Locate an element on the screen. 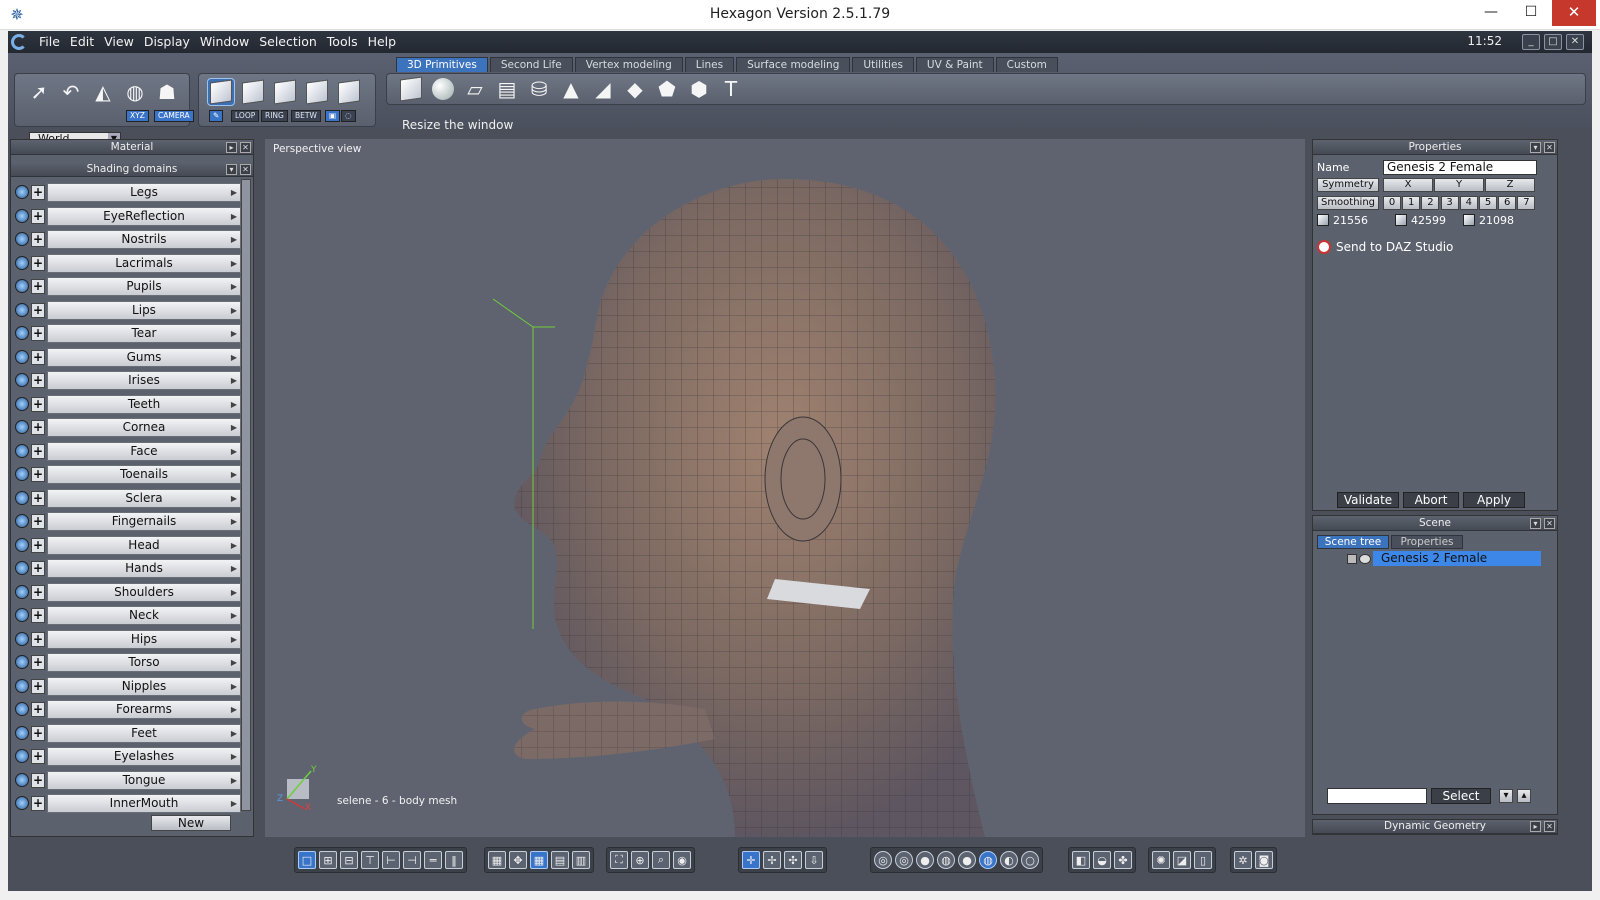 This screenshot has width=1600, height=900. shading-domain-label: EyeReflection ▶ is located at coordinates (144, 216).